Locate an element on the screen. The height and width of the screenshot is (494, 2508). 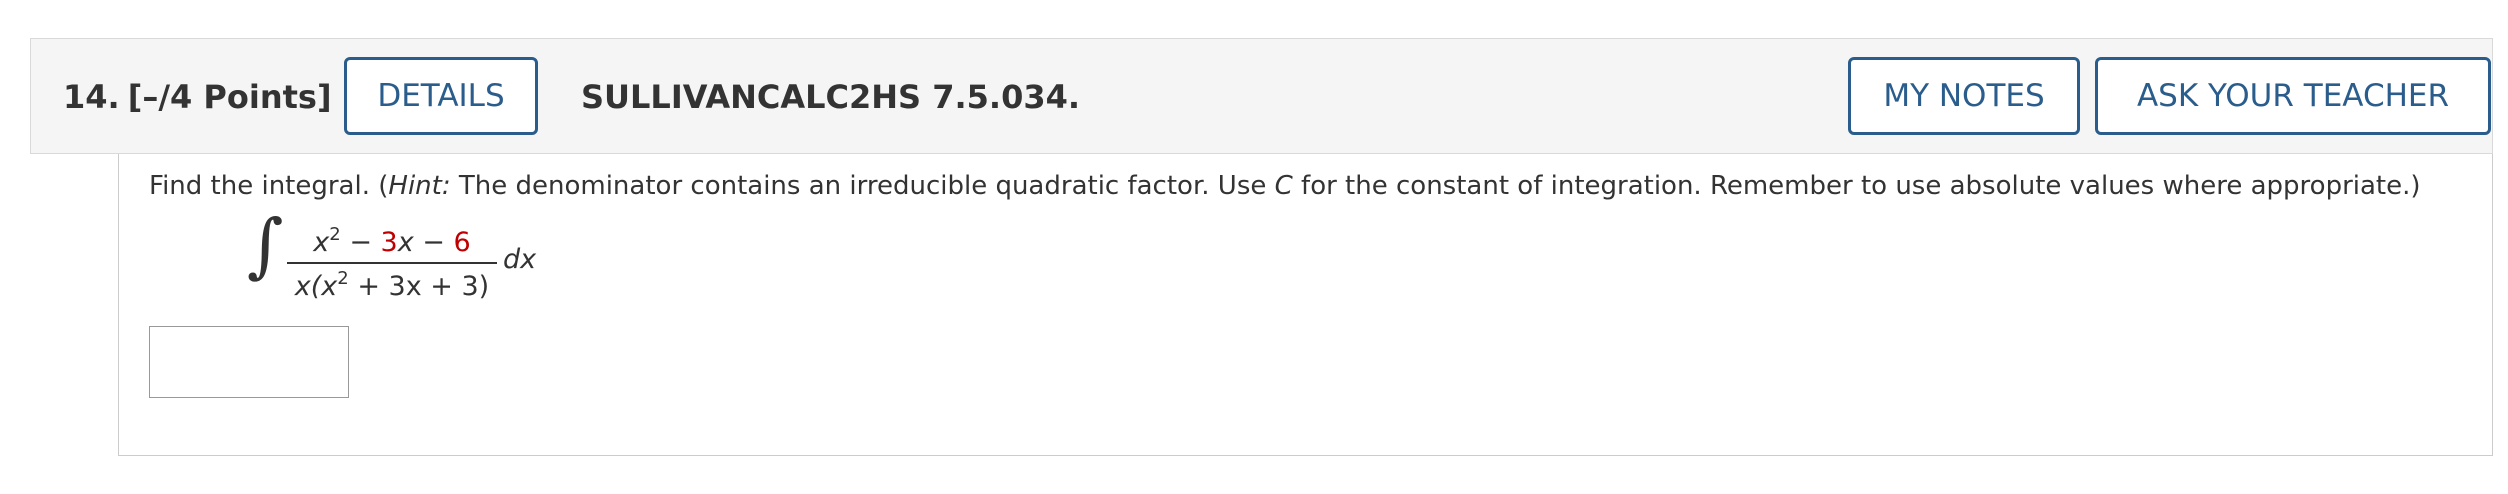
numerator-coefficient: 3 is located at coordinates (389, 242).